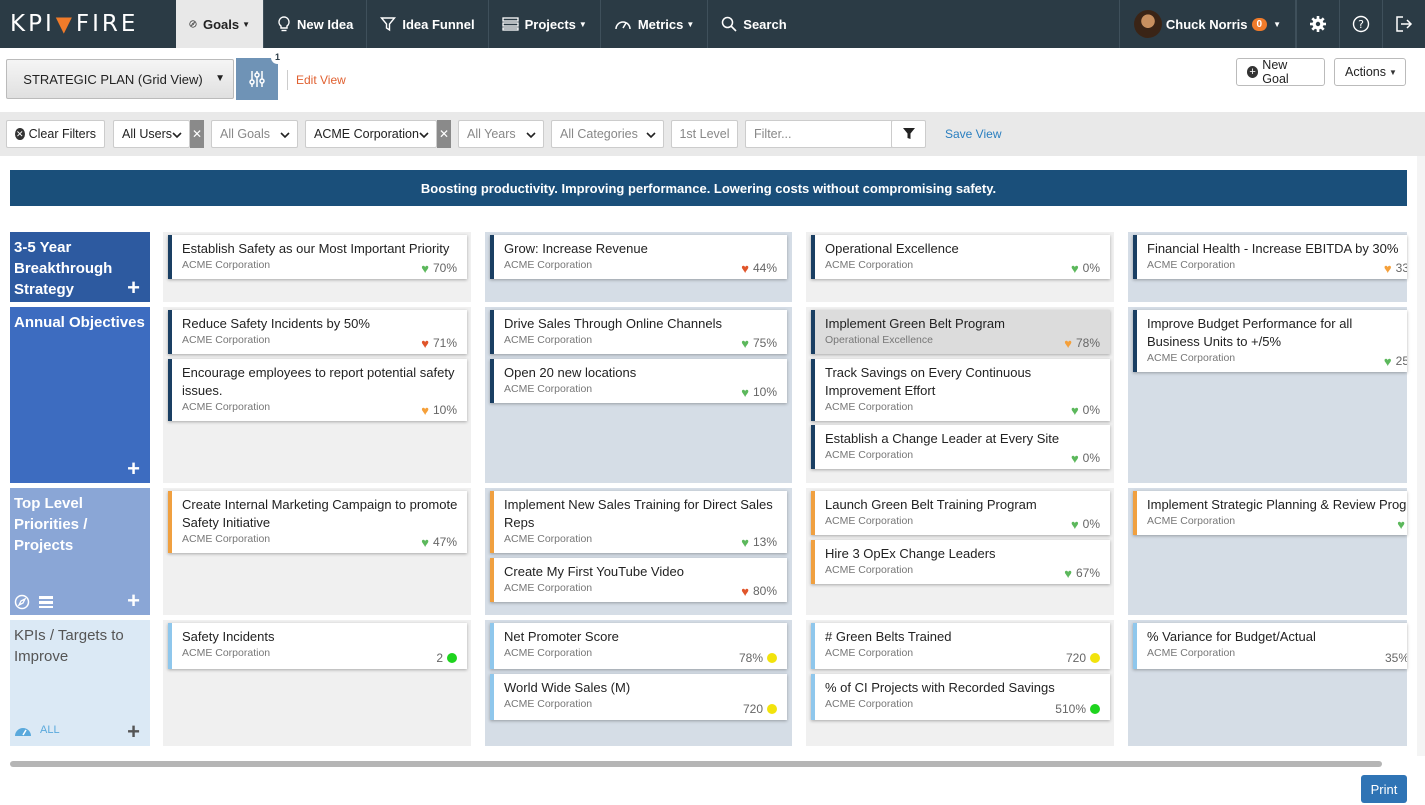  I want to click on plus-circle-icon: +, so click(1253, 72).